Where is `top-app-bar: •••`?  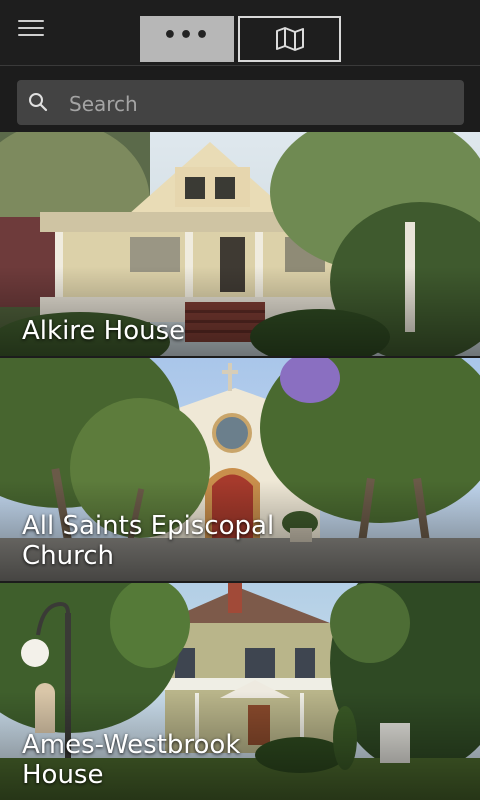
top-app-bar: ••• is located at coordinates (240, 33).